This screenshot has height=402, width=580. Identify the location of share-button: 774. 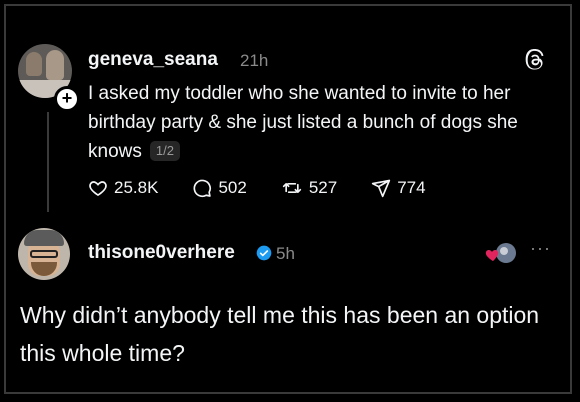
(398, 188).